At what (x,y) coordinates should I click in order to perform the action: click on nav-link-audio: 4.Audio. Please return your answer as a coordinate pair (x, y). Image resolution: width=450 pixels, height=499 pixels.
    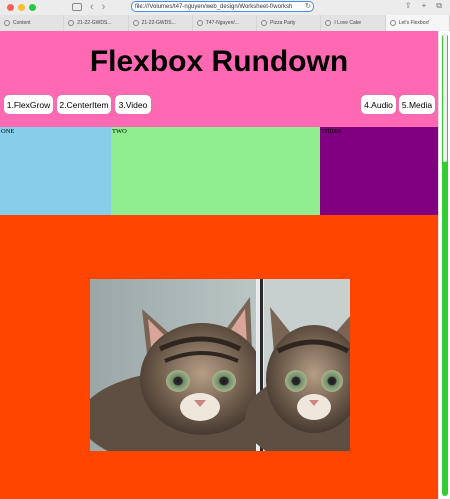
    Looking at the image, I should click on (378, 104).